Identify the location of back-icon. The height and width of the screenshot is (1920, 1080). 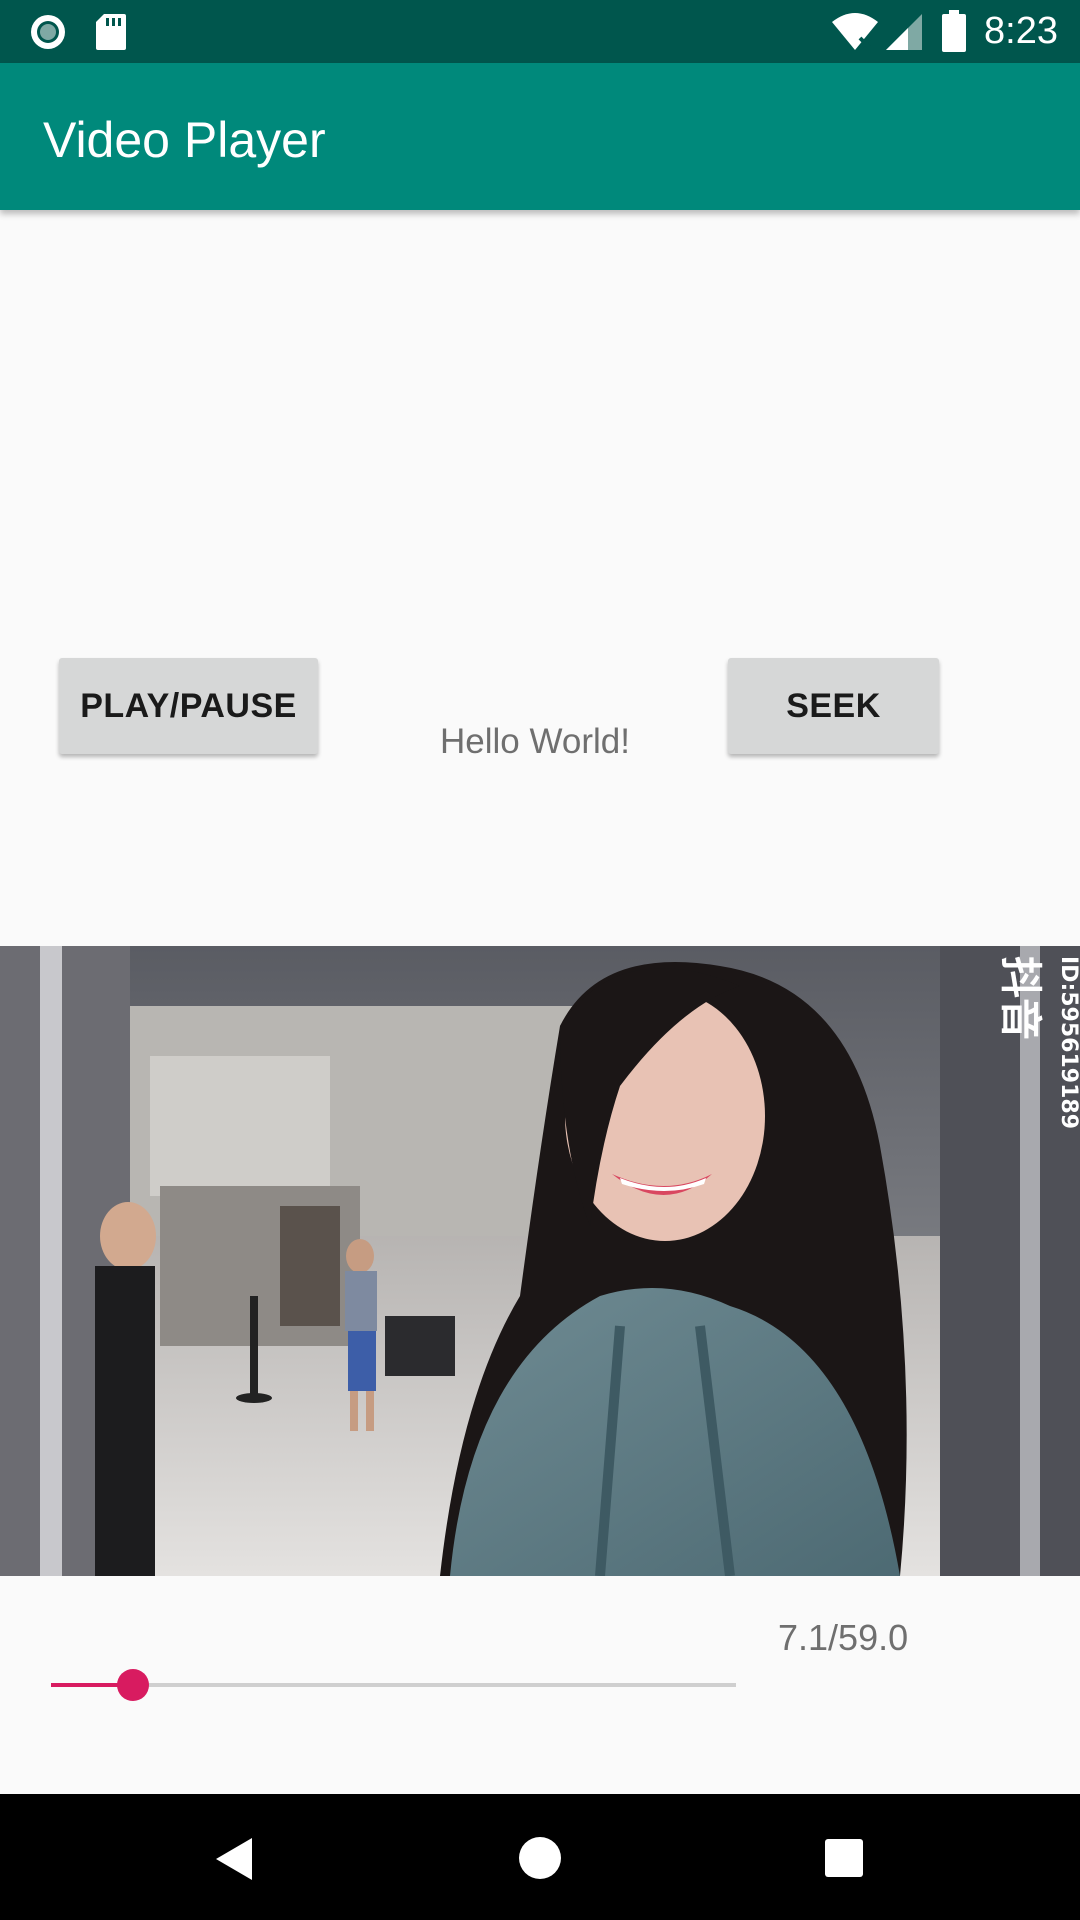
(234, 1859).